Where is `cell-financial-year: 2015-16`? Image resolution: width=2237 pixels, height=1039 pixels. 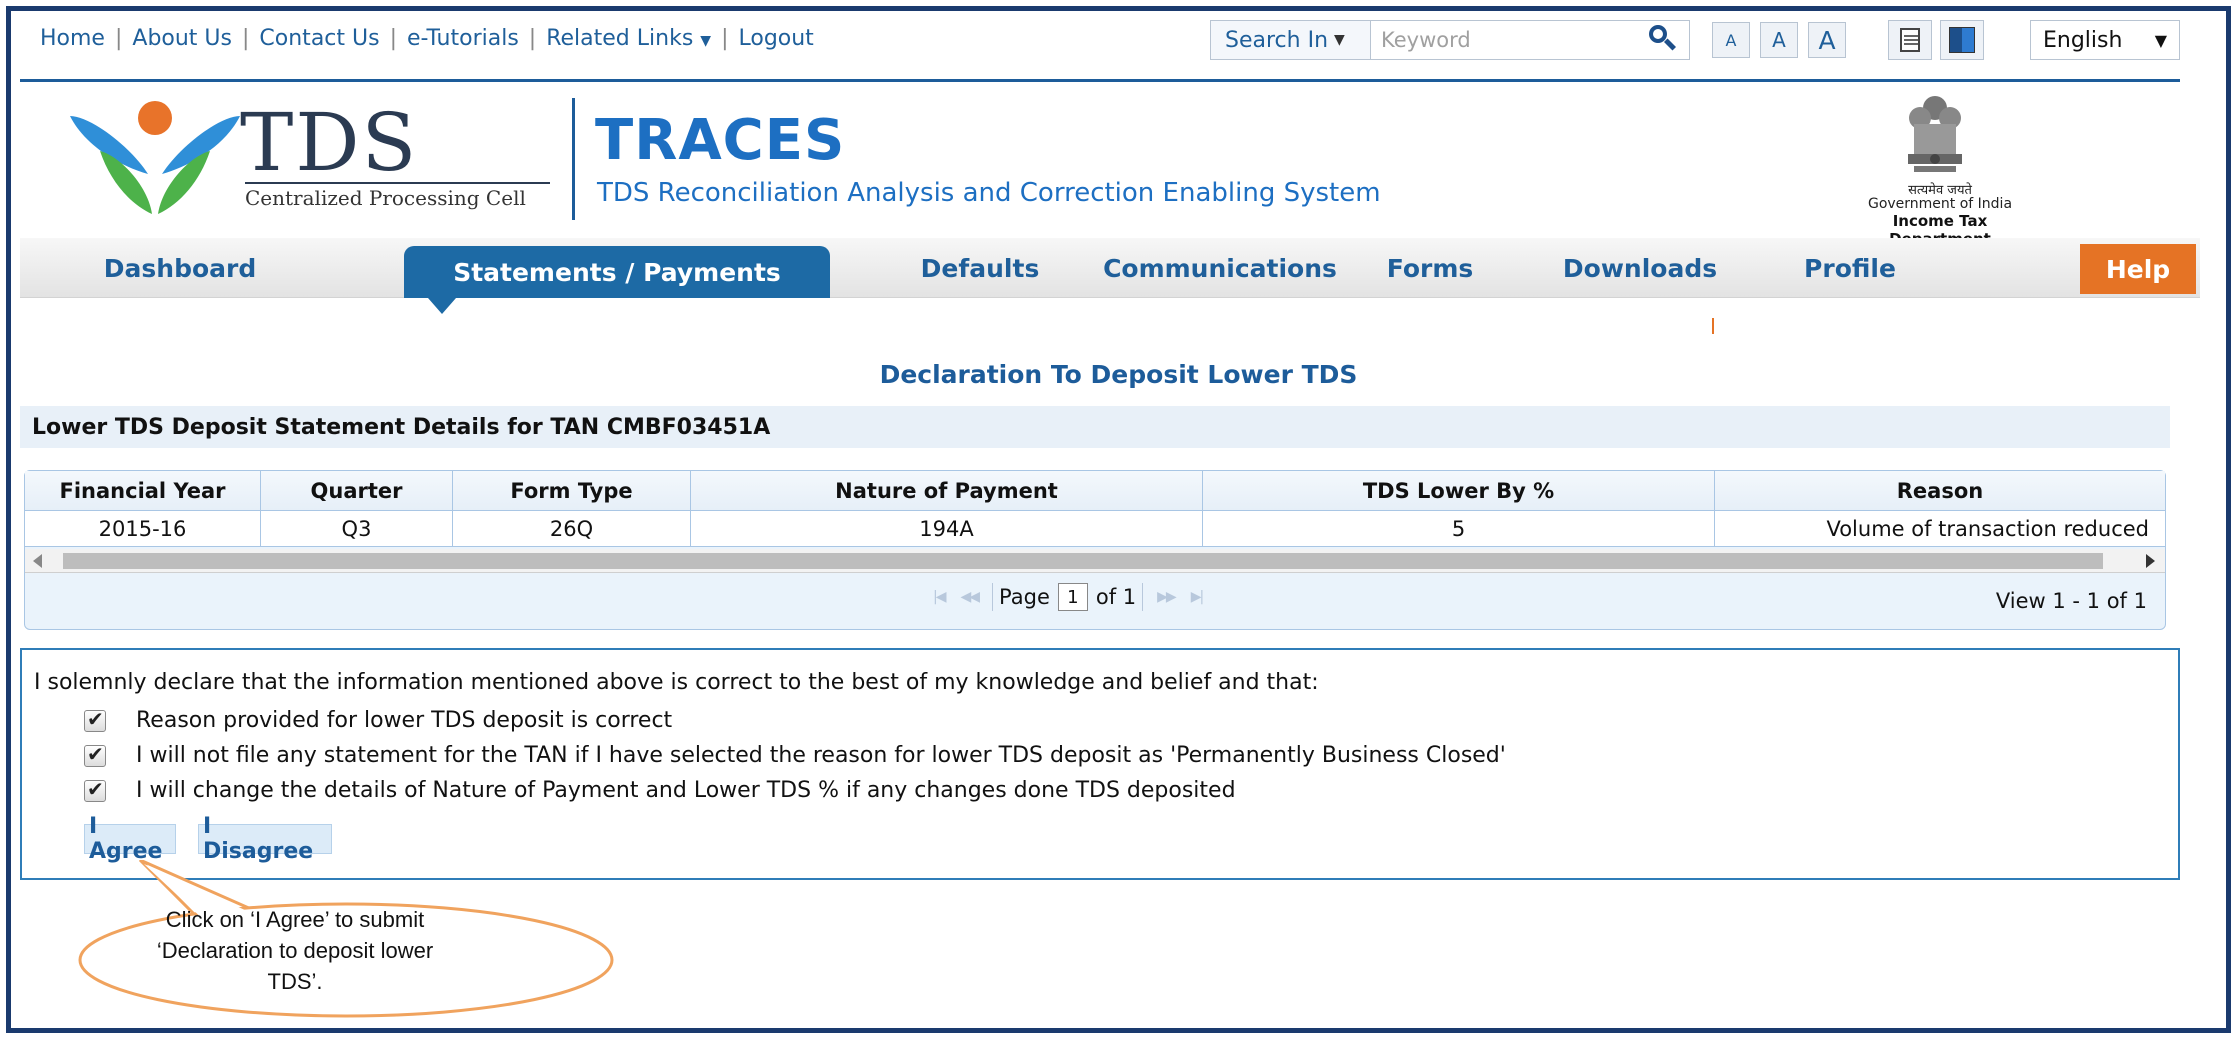 cell-financial-year: 2015-16 is located at coordinates (143, 528).